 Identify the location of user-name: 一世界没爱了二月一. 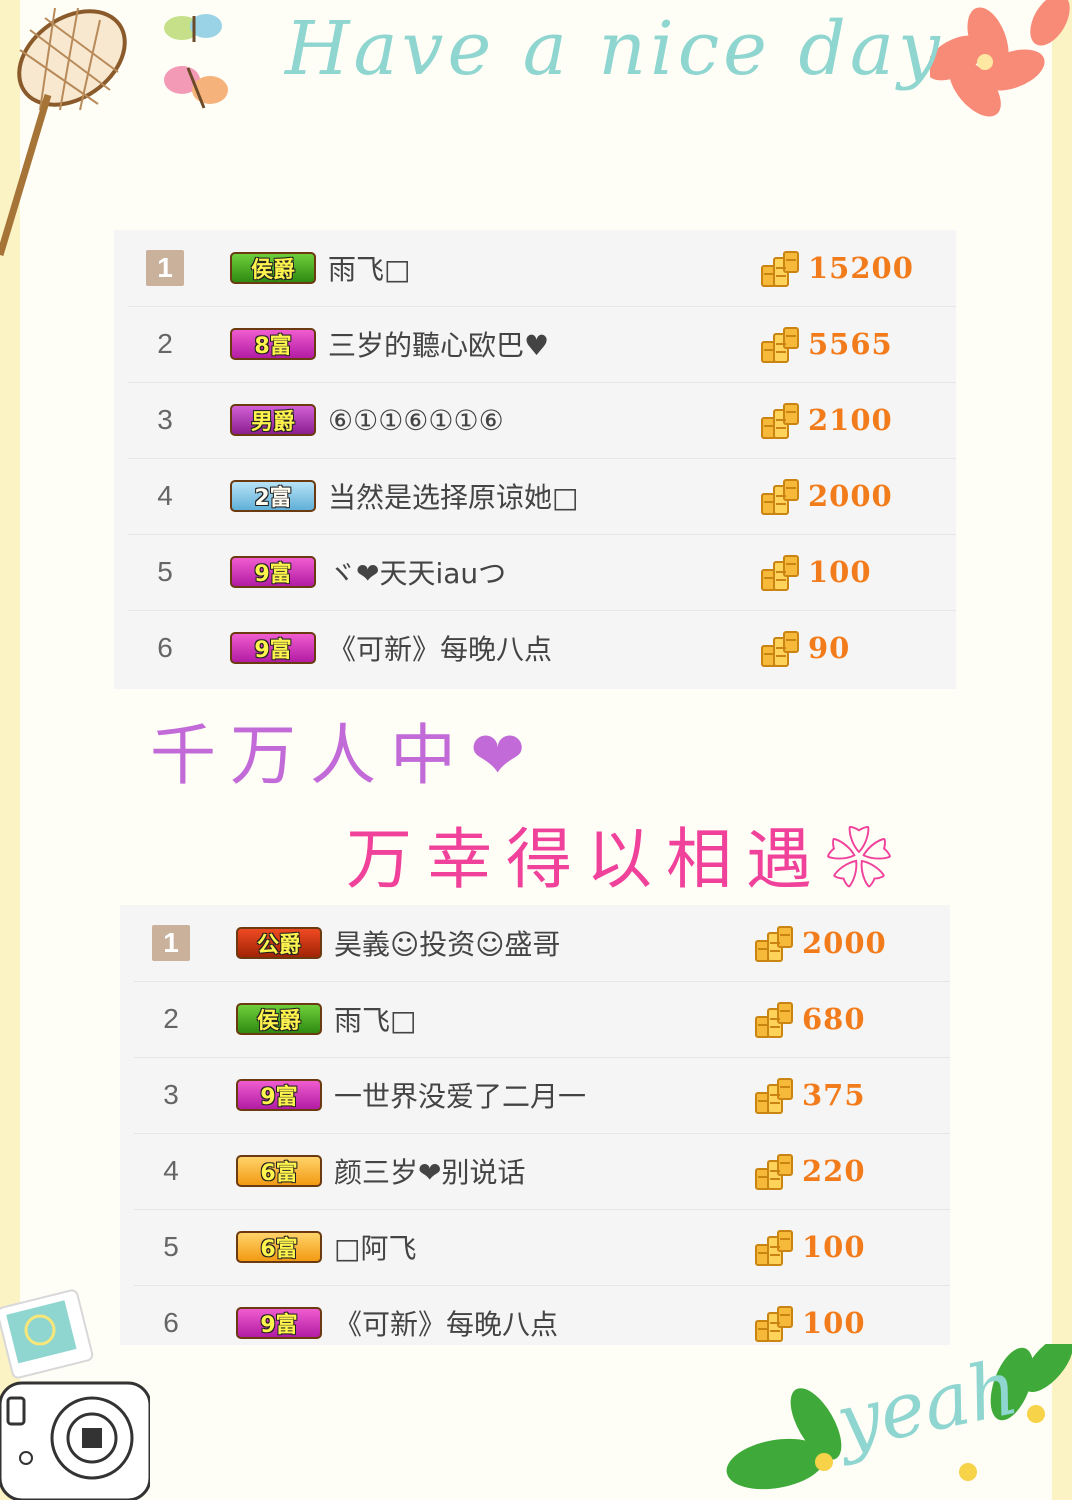
(544, 1095).